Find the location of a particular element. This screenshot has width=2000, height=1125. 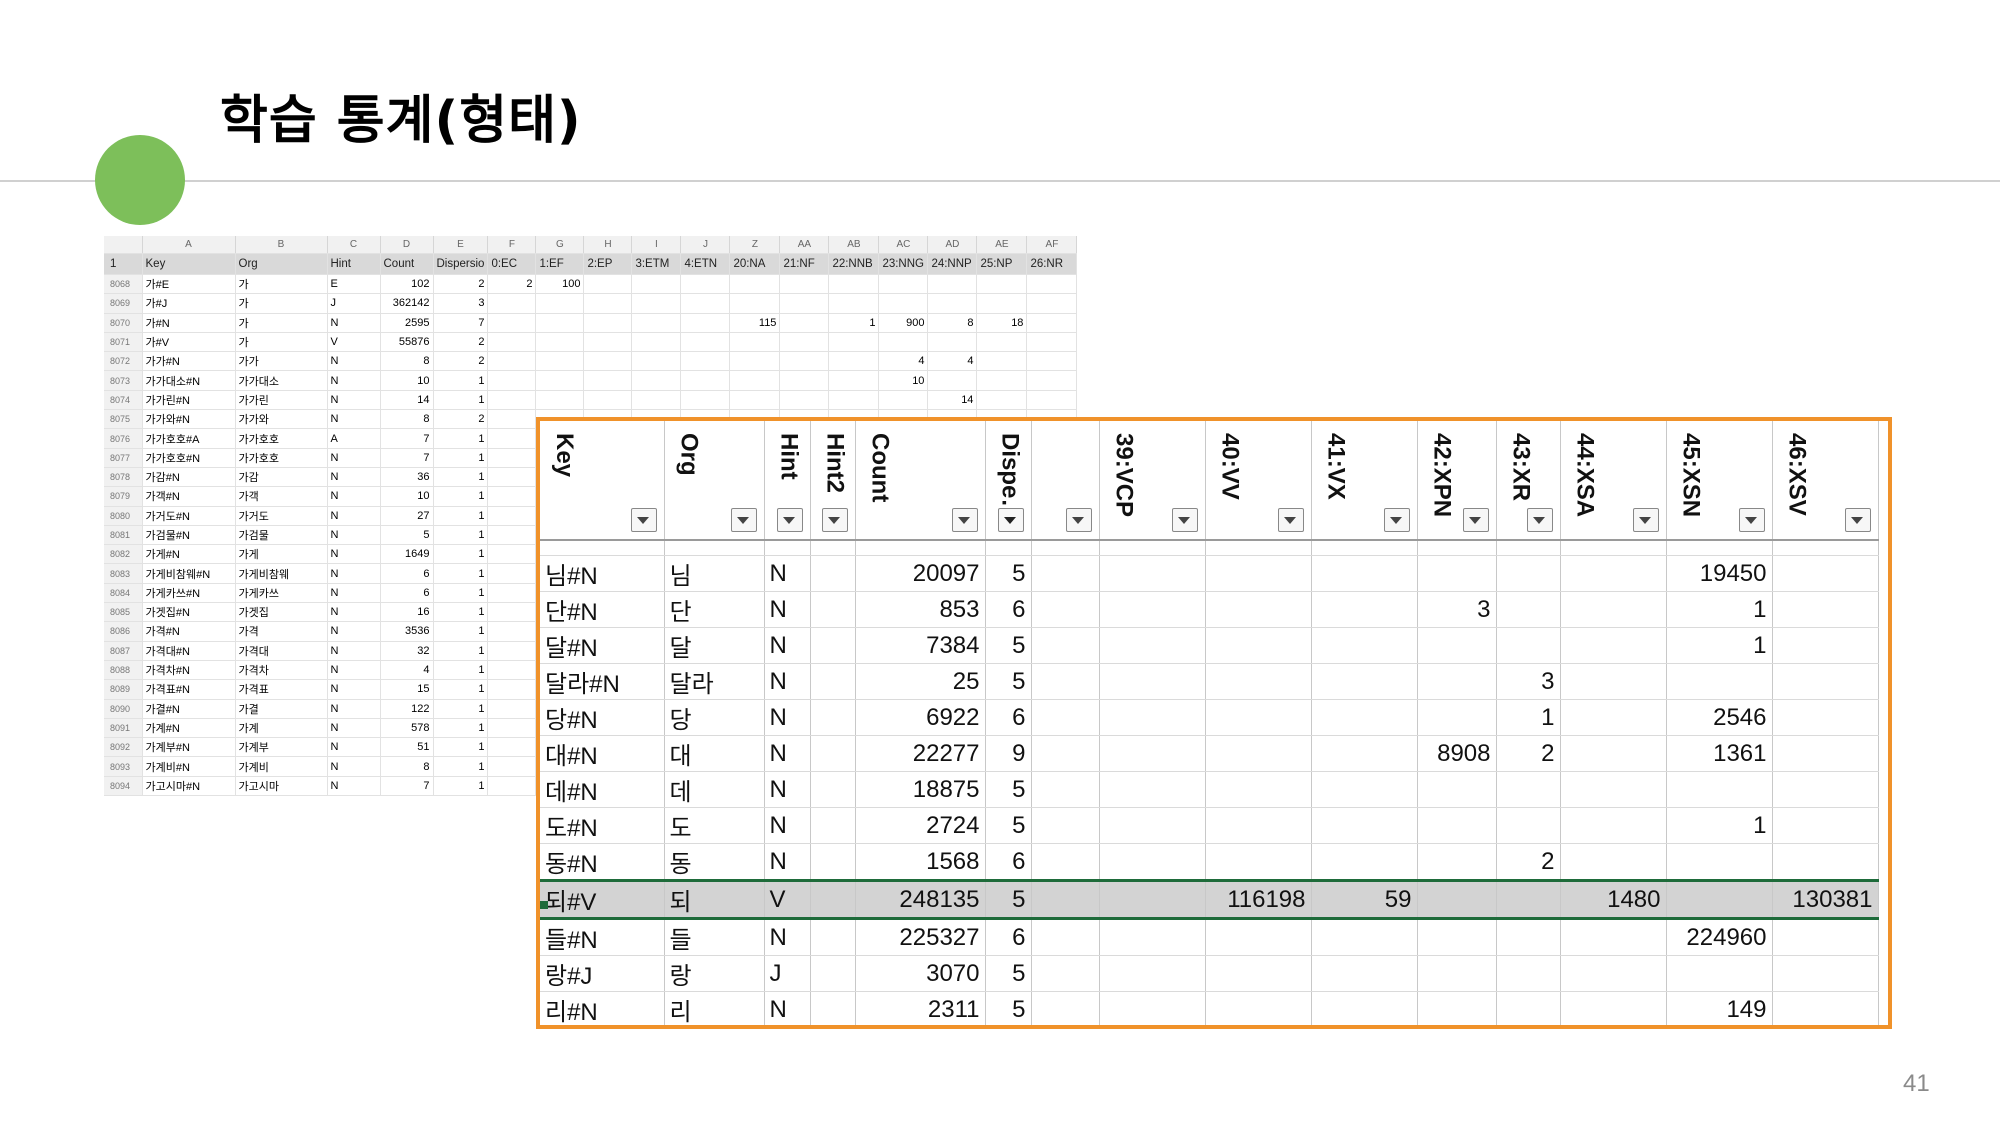

column-letter: Z is located at coordinates (755, 245).